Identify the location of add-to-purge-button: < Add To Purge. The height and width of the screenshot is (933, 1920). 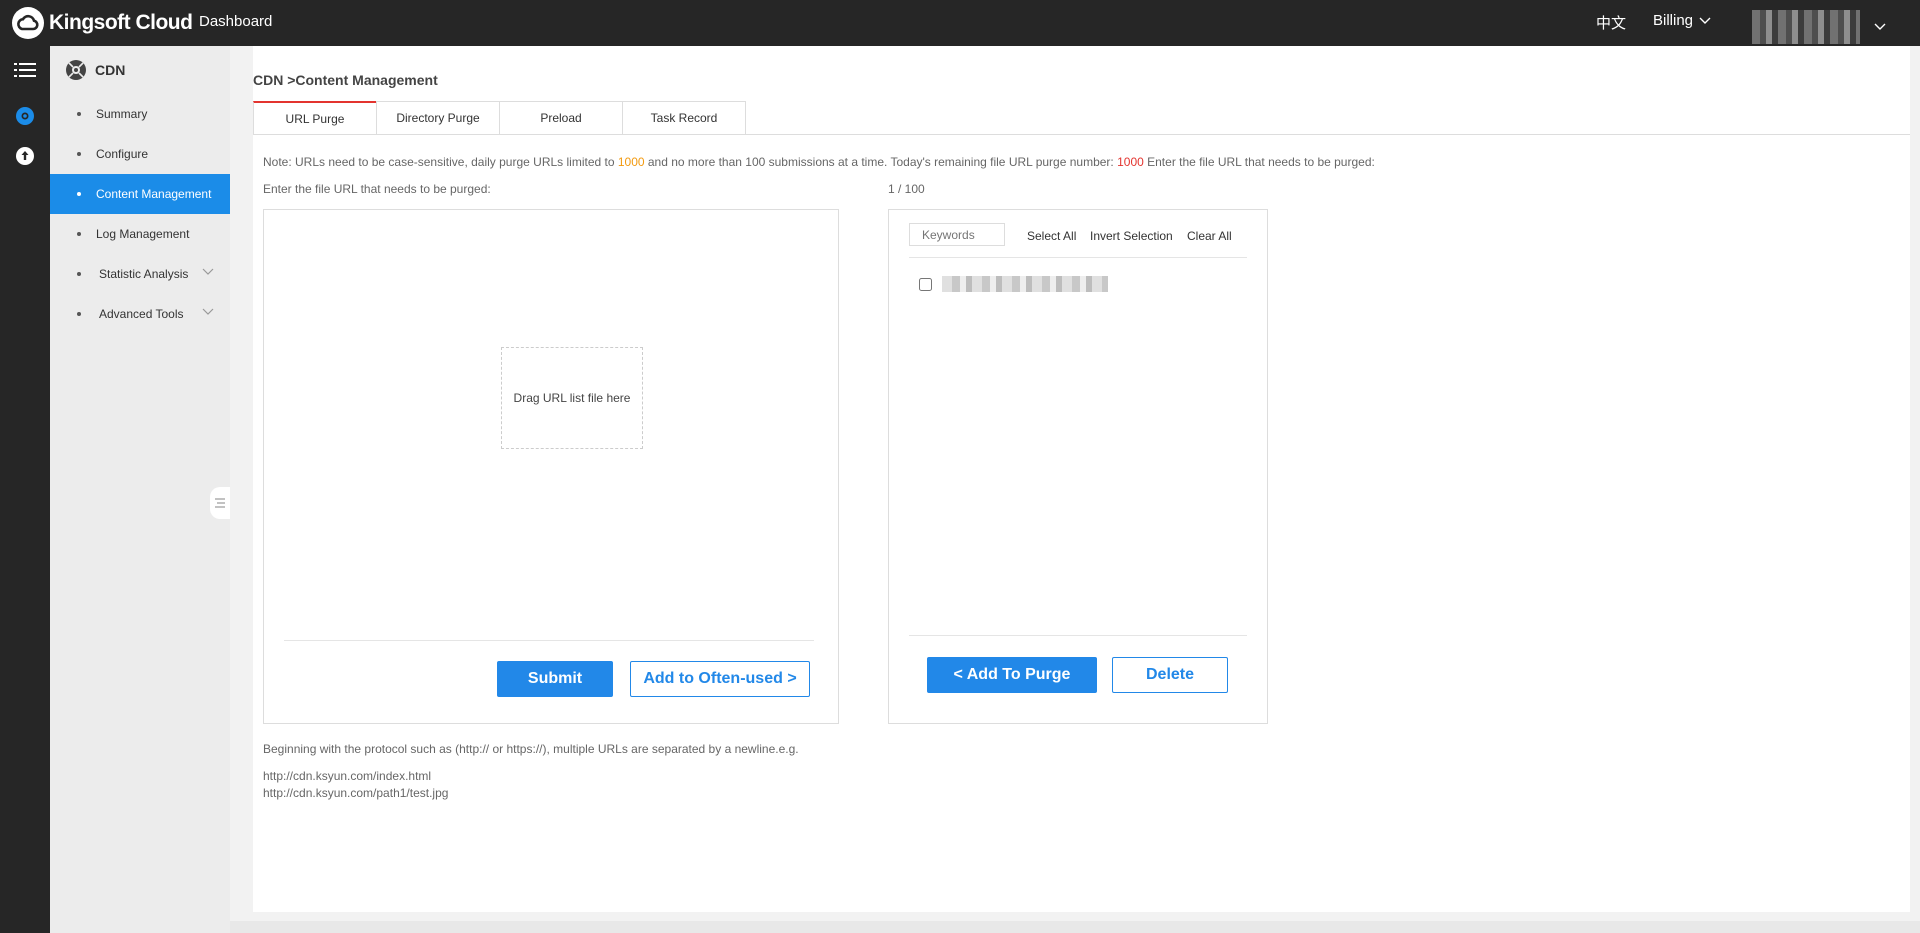
(1012, 675).